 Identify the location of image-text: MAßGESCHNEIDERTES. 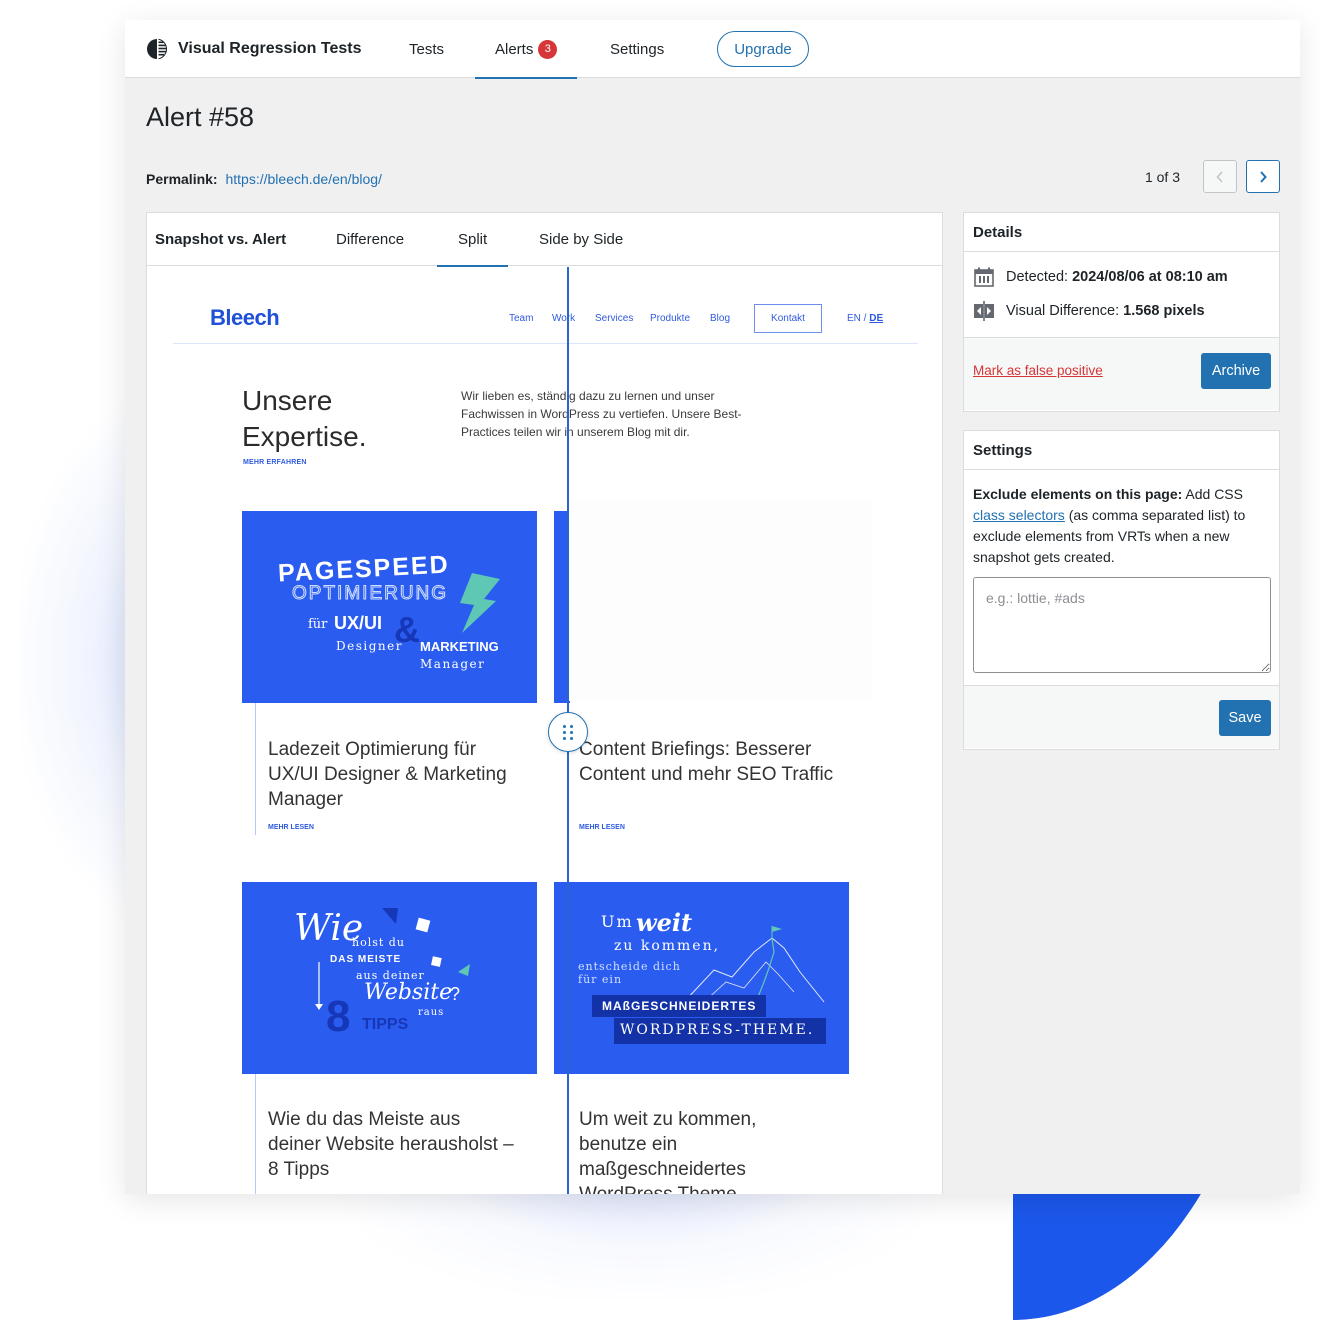
(679, 1006).